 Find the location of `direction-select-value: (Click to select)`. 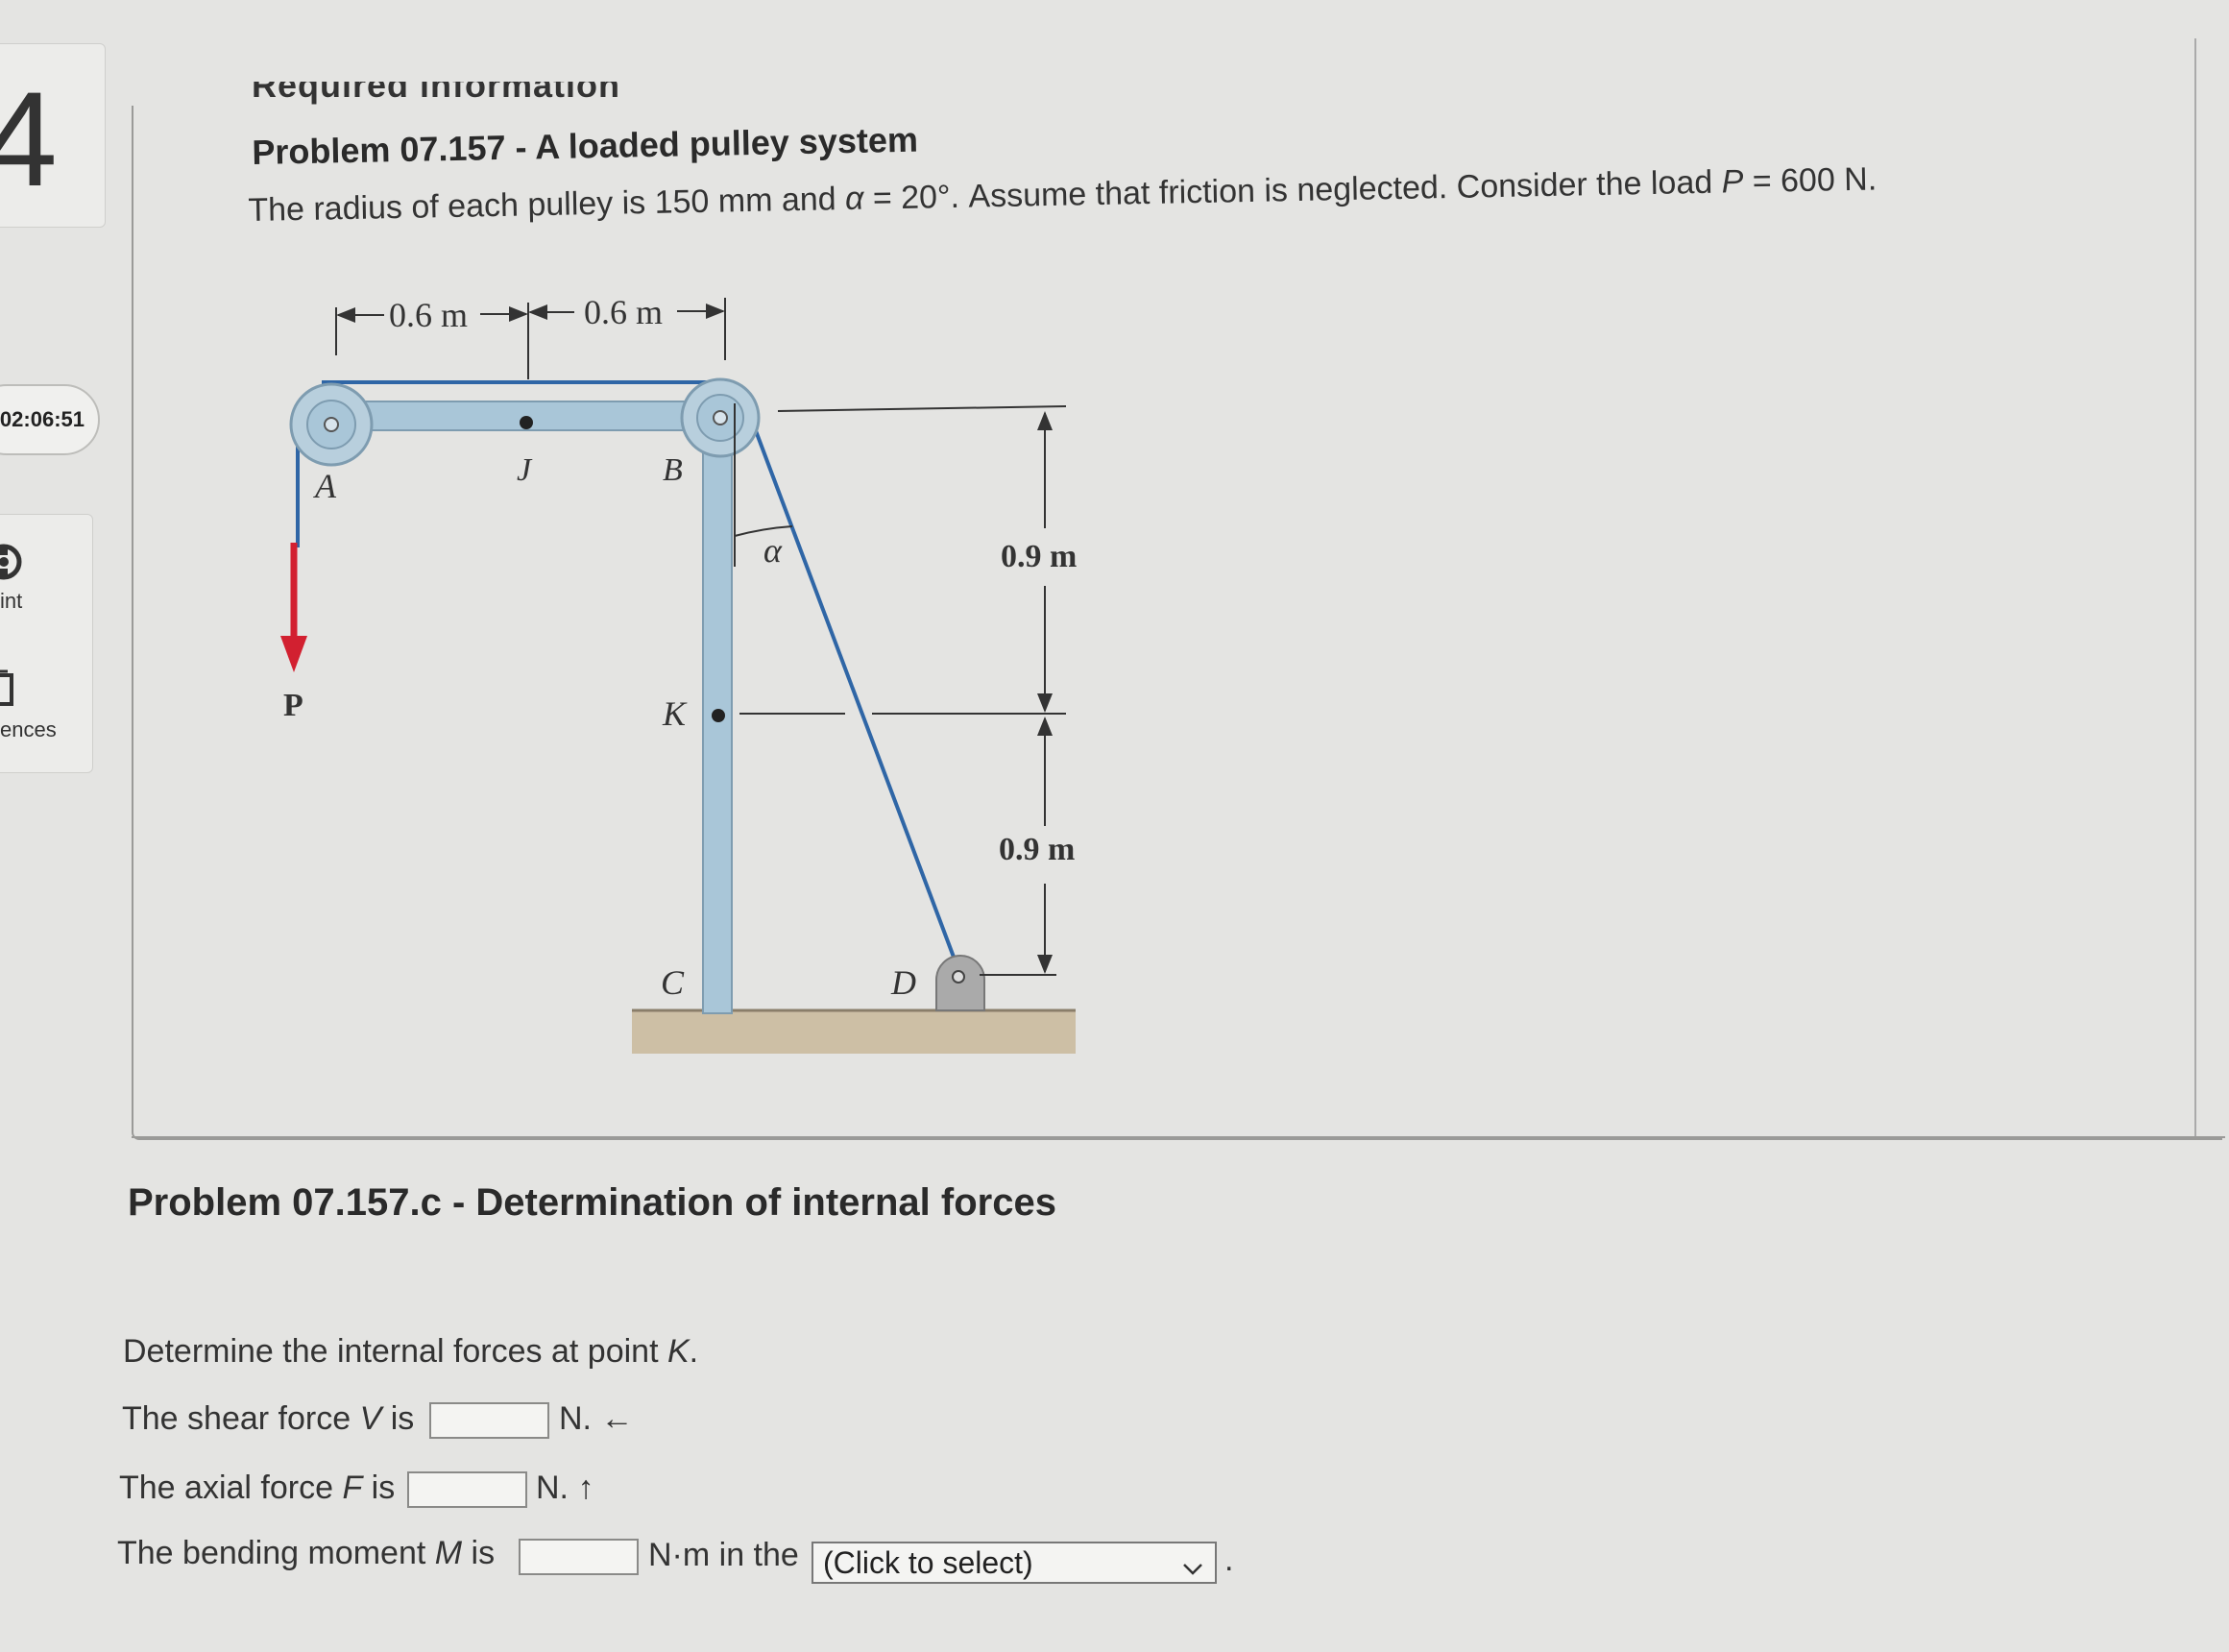

direction-select-value: (Click to select) is located at coordinates (928, 1562).